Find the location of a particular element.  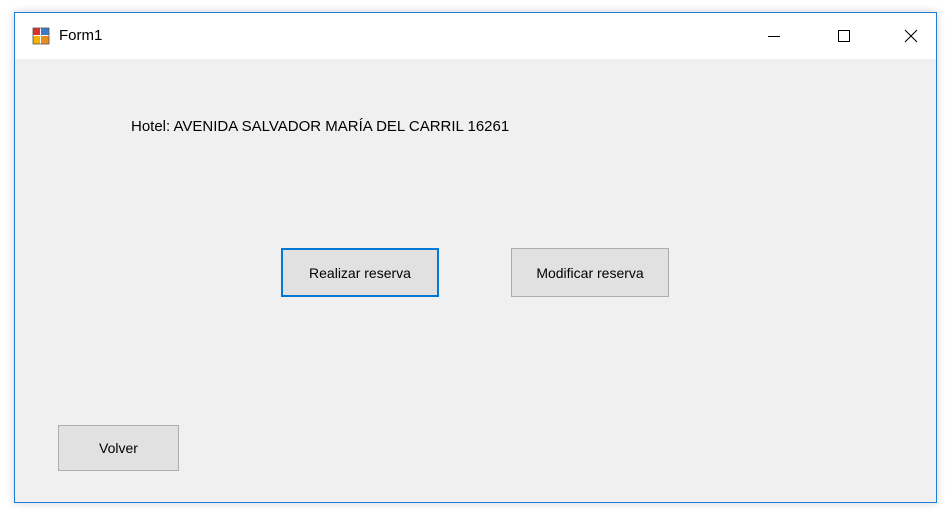

maximize-icon is located at coordinates (844, 36).